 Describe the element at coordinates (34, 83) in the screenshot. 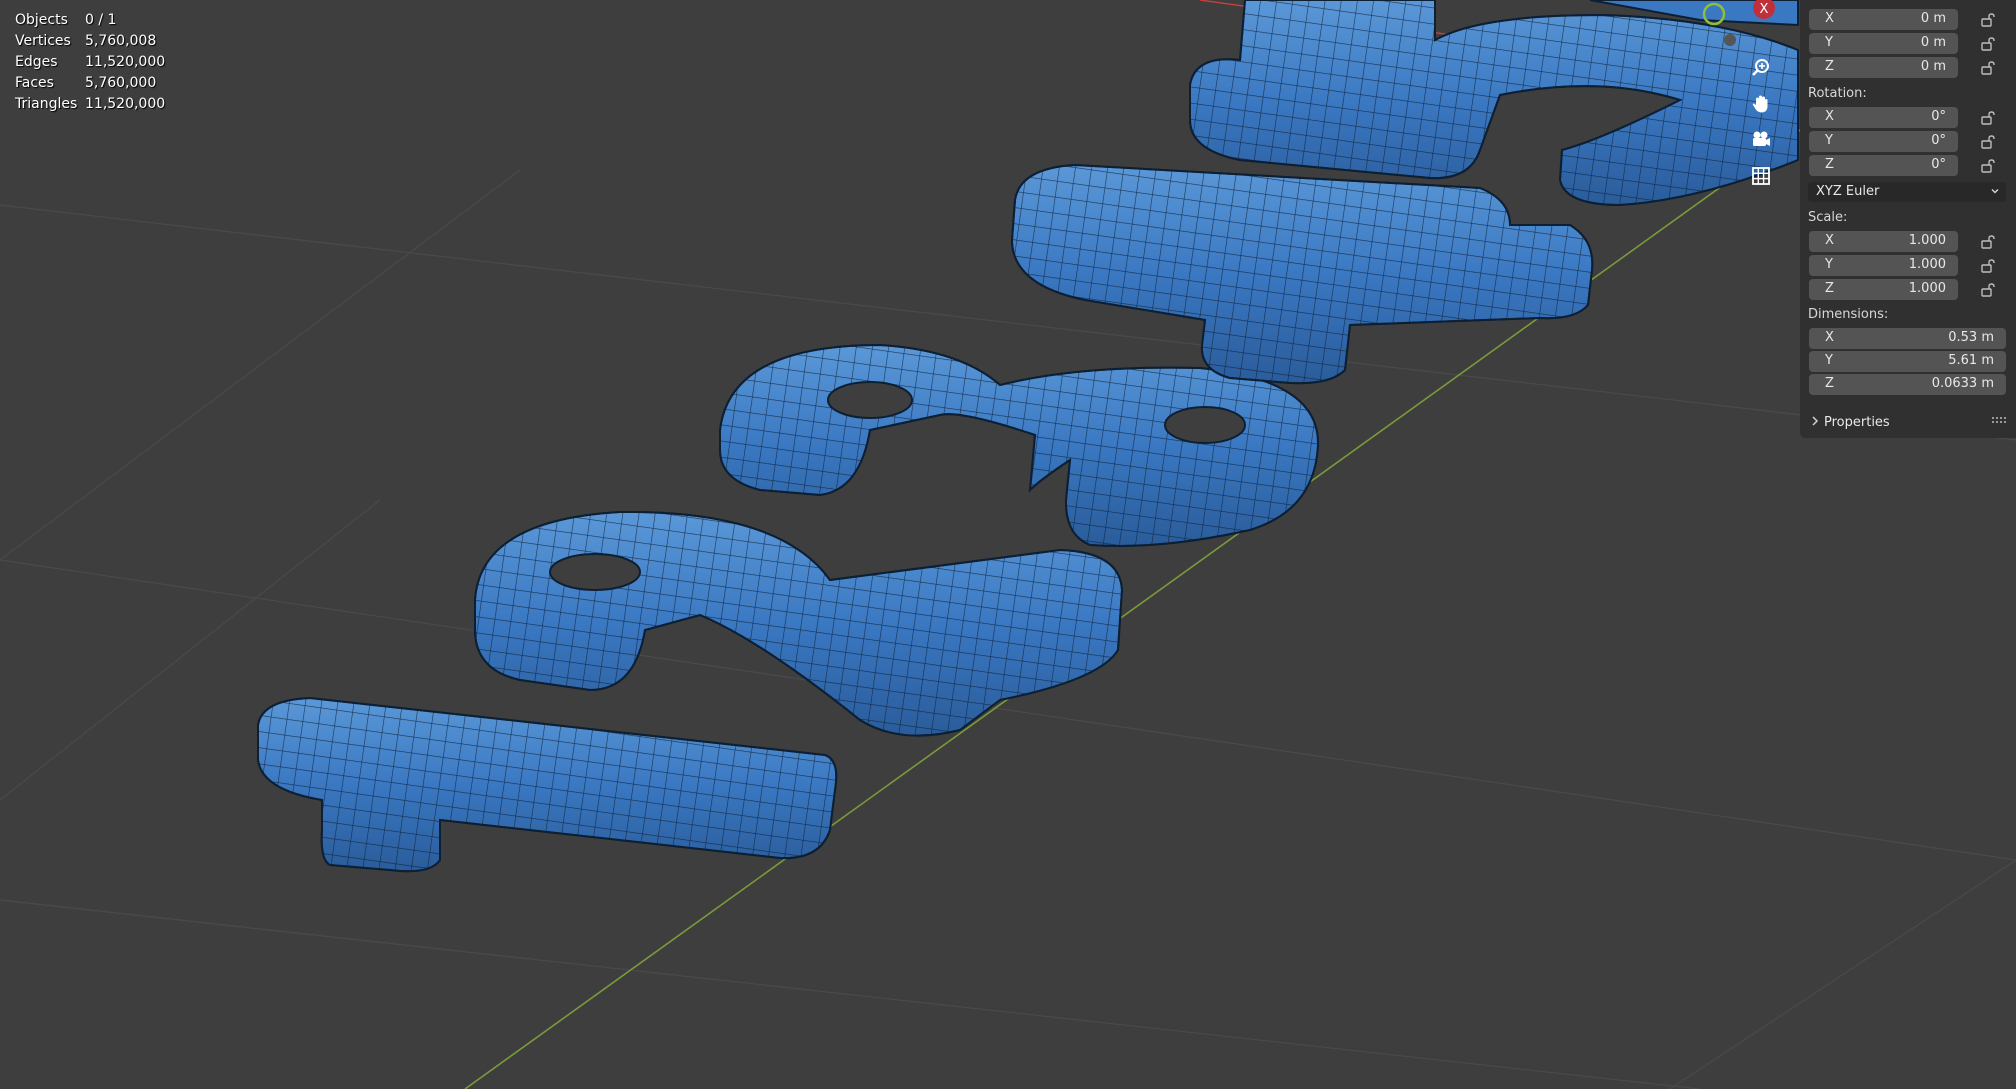

I see `stats-label: Faces` at that location.